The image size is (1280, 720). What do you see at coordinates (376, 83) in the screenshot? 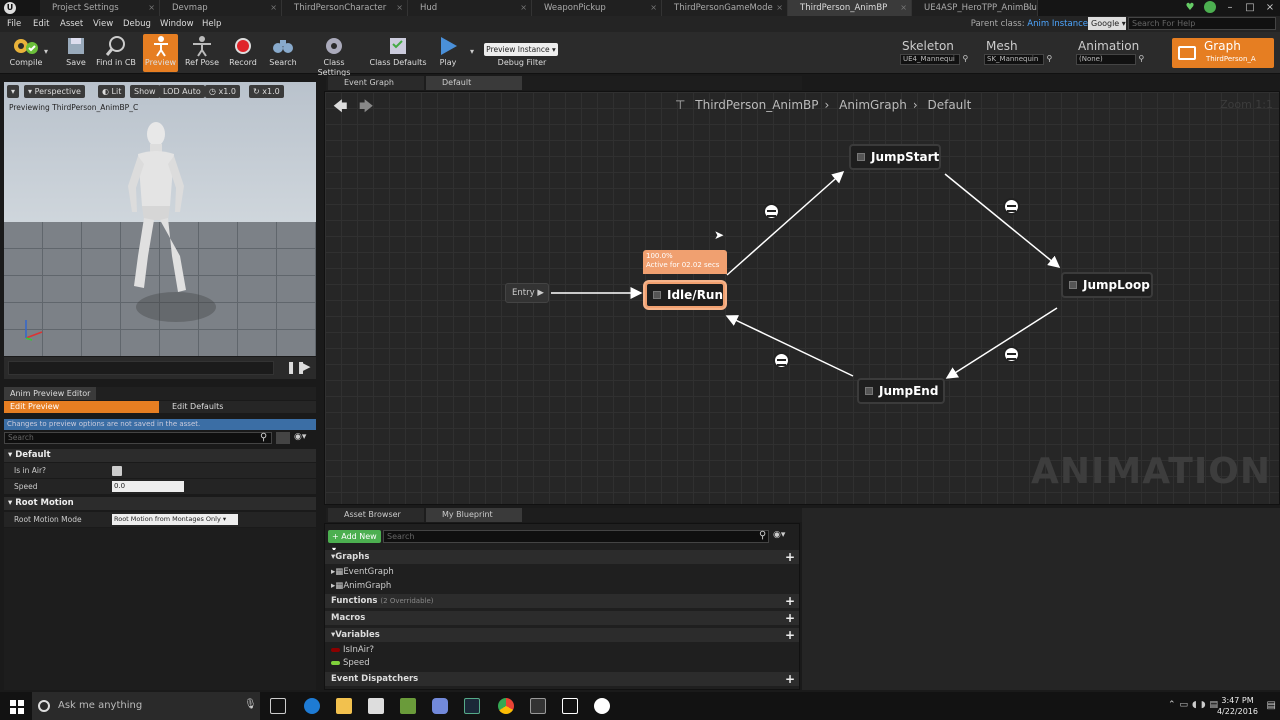
I see `tab-event-graph: Event Graph` at bounding box center [376, 83].